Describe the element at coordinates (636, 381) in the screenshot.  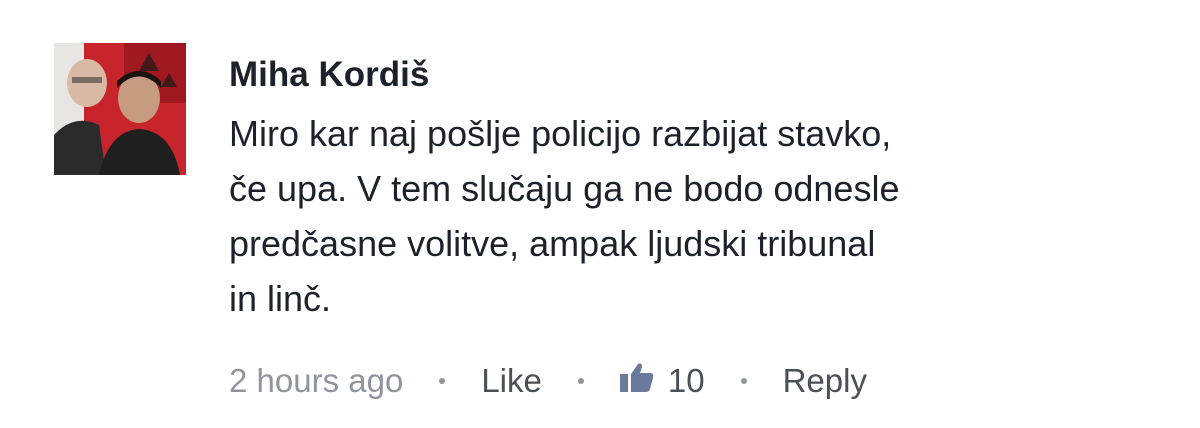
I see `thumbs-up-icon` at that location.